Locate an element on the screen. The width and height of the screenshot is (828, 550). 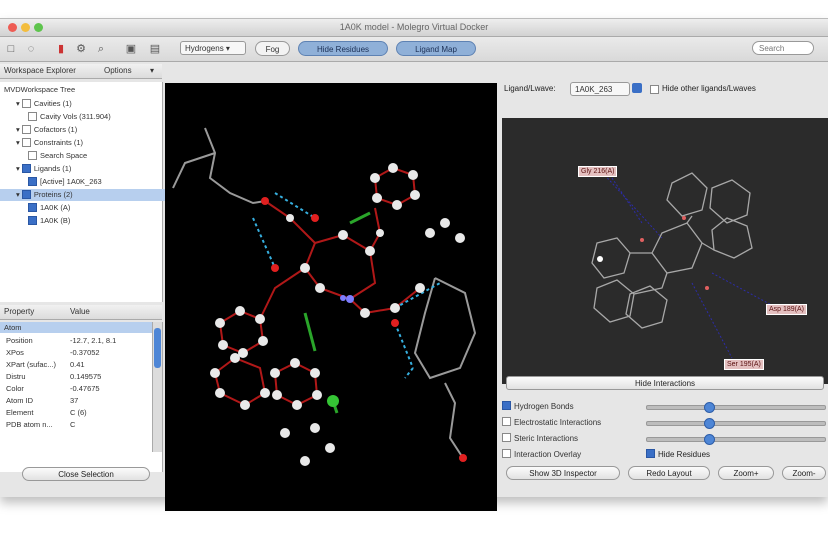
tree-item: ▾ Cavities (1) is located at coordinates (89, 104).